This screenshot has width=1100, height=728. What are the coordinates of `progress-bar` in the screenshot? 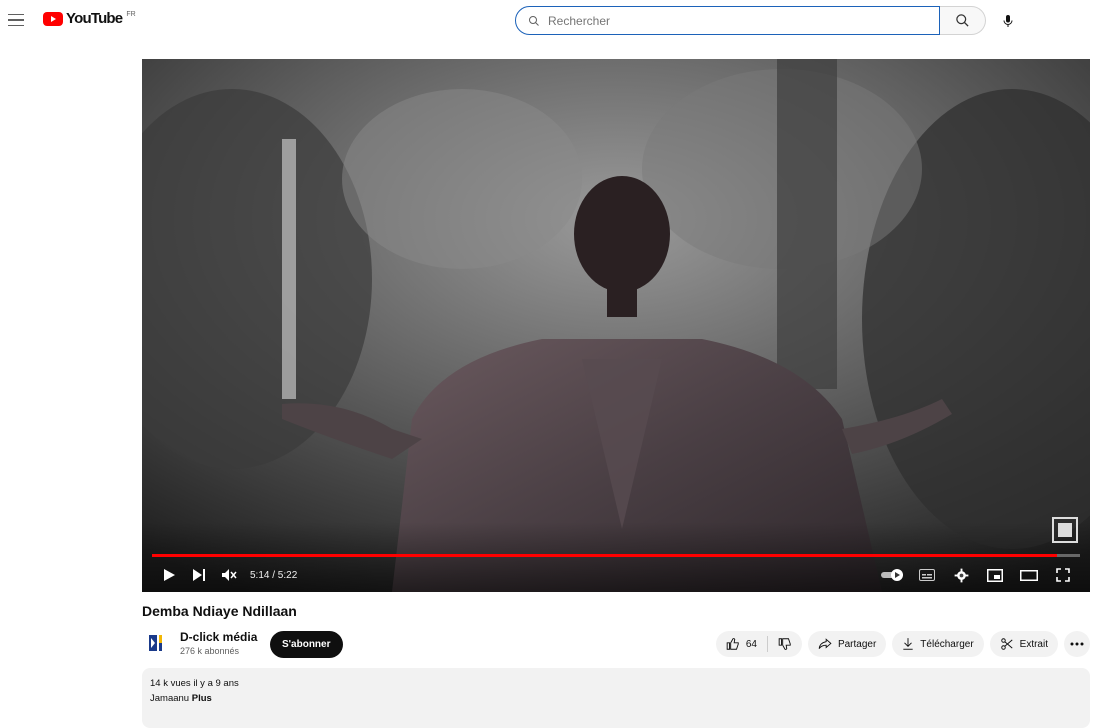 It's located at (616, 555).